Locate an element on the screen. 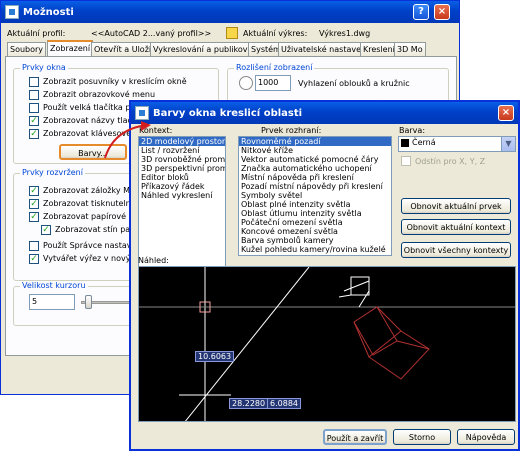 The width and height of the screenshot is (523, 452). large-buttons-checkbox is located at coordinates (34, 108).